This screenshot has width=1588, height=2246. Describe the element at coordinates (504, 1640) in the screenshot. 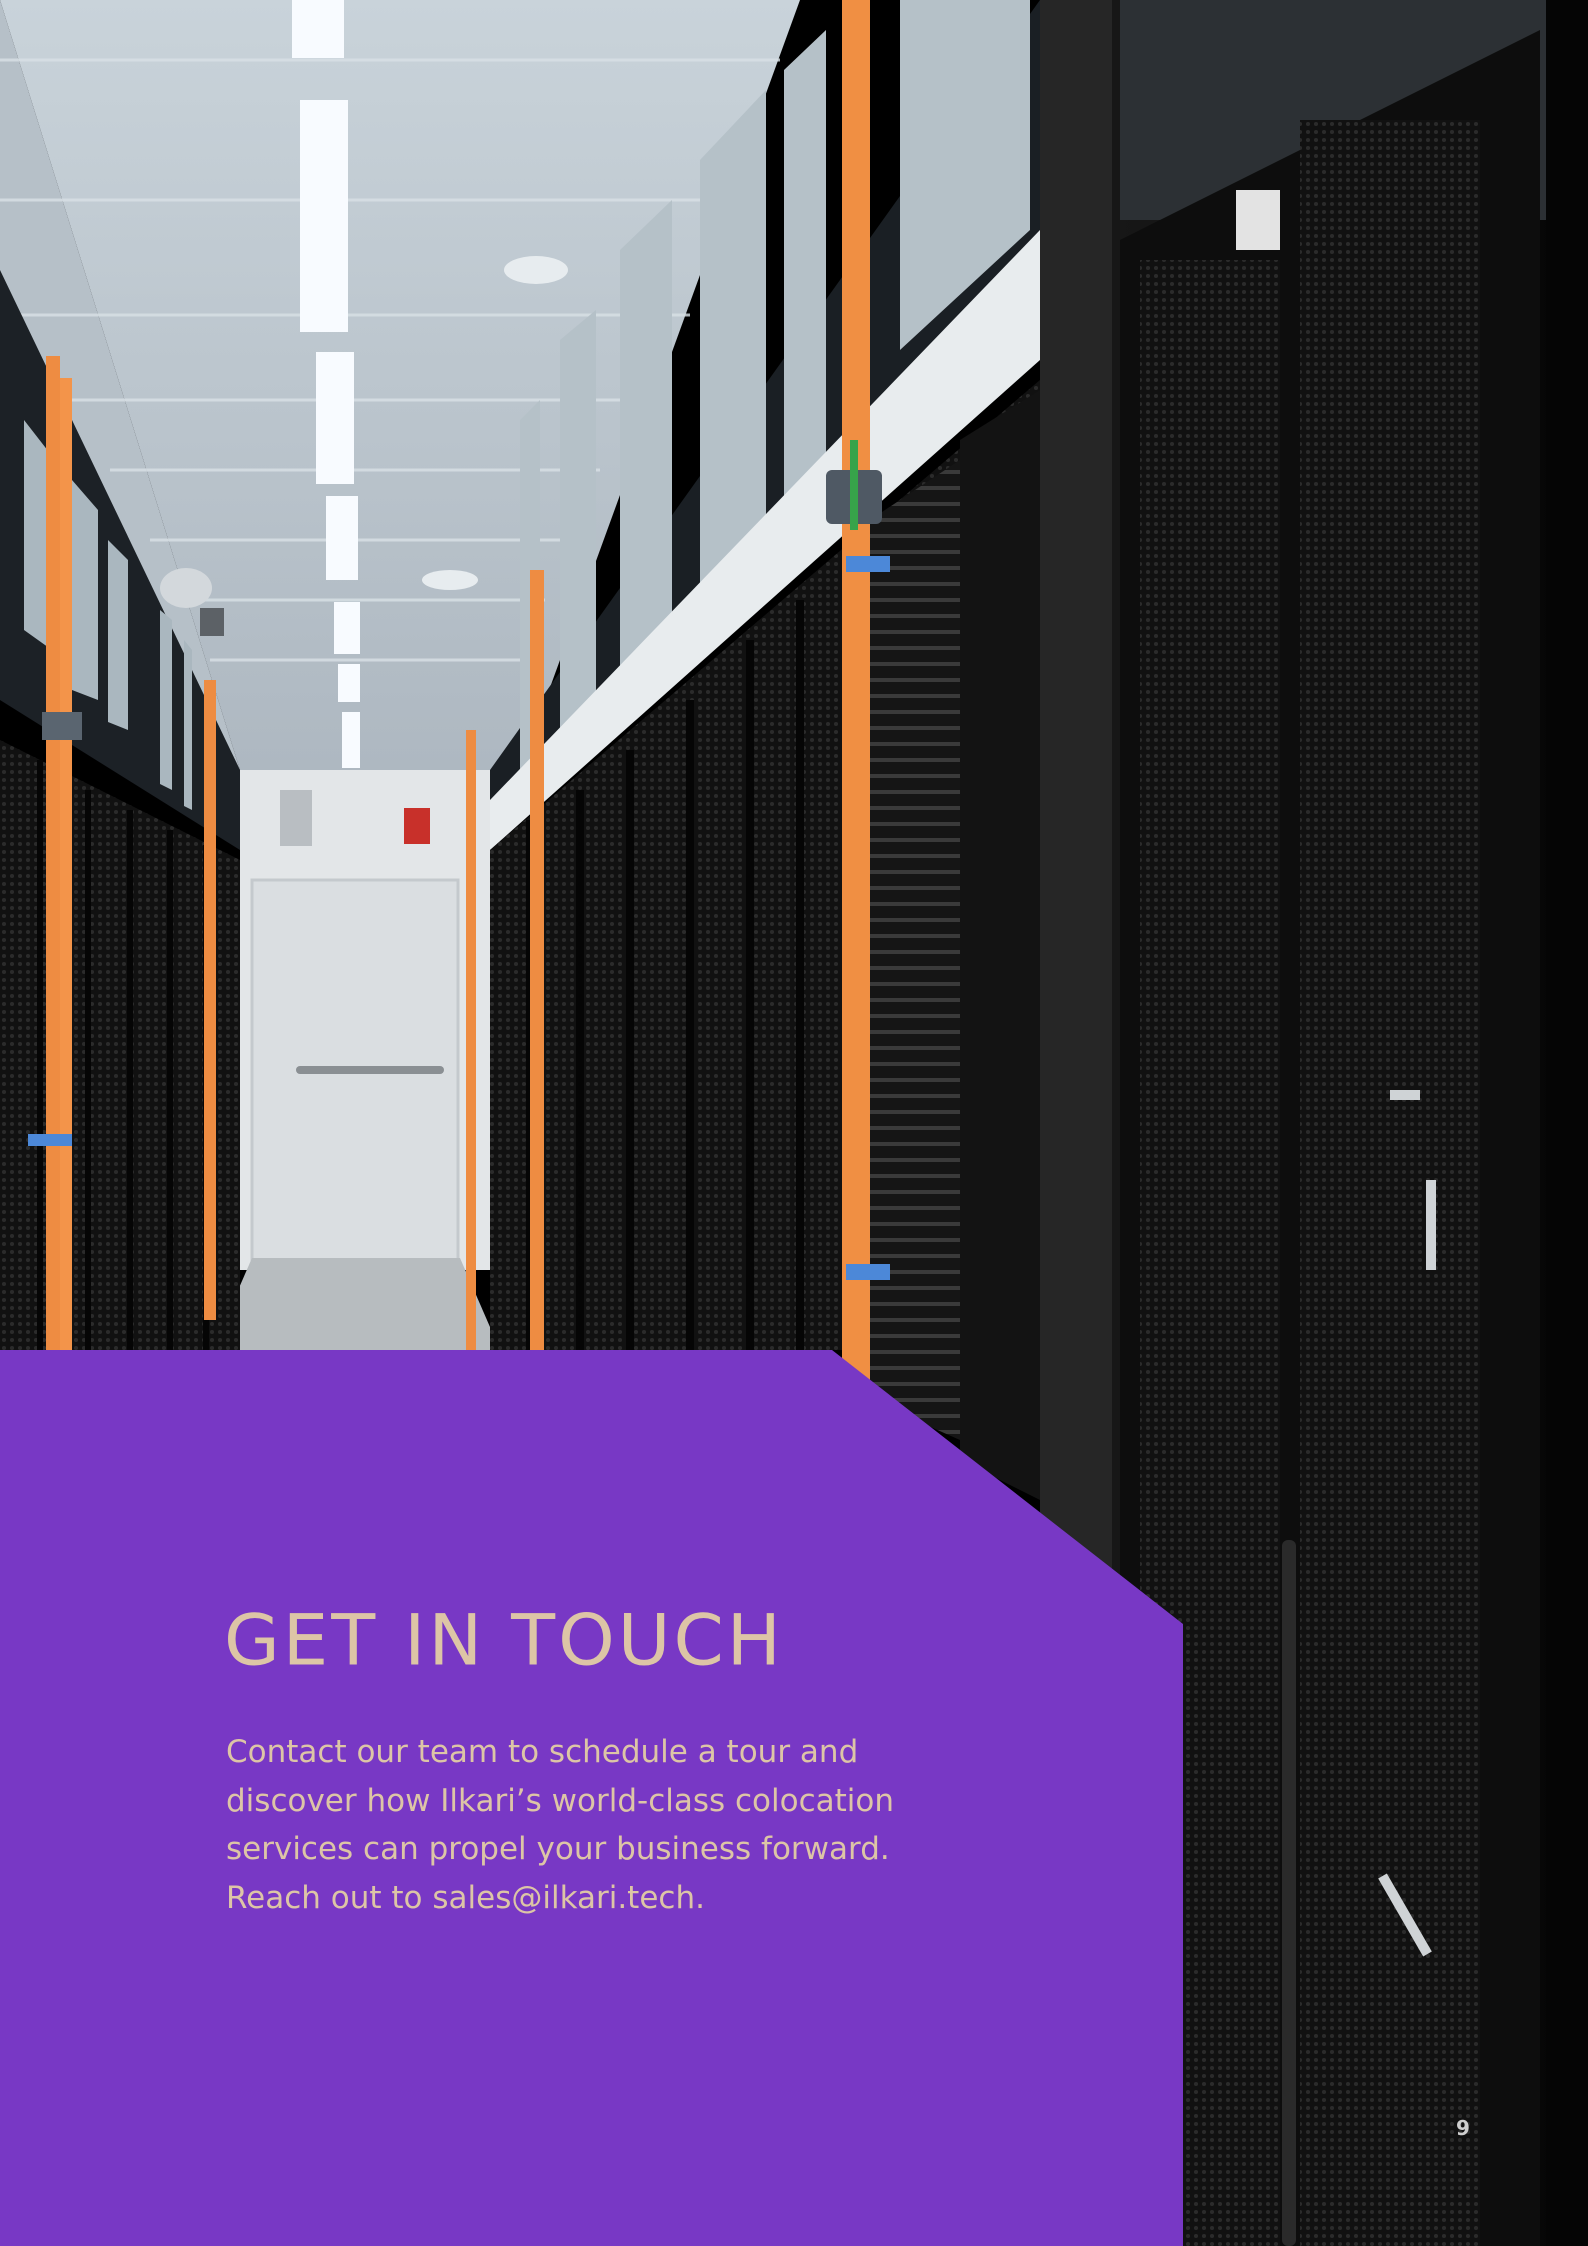

I see `section-heading: GET IN TOUCH` at that location.